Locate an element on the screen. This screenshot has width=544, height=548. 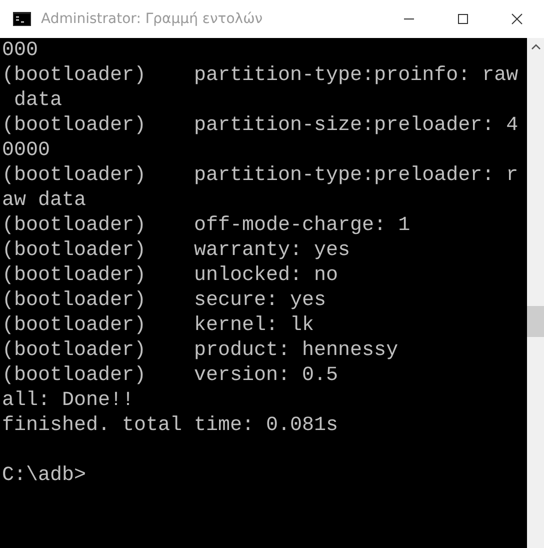
console-line: data is located at coordinates (38, 100).